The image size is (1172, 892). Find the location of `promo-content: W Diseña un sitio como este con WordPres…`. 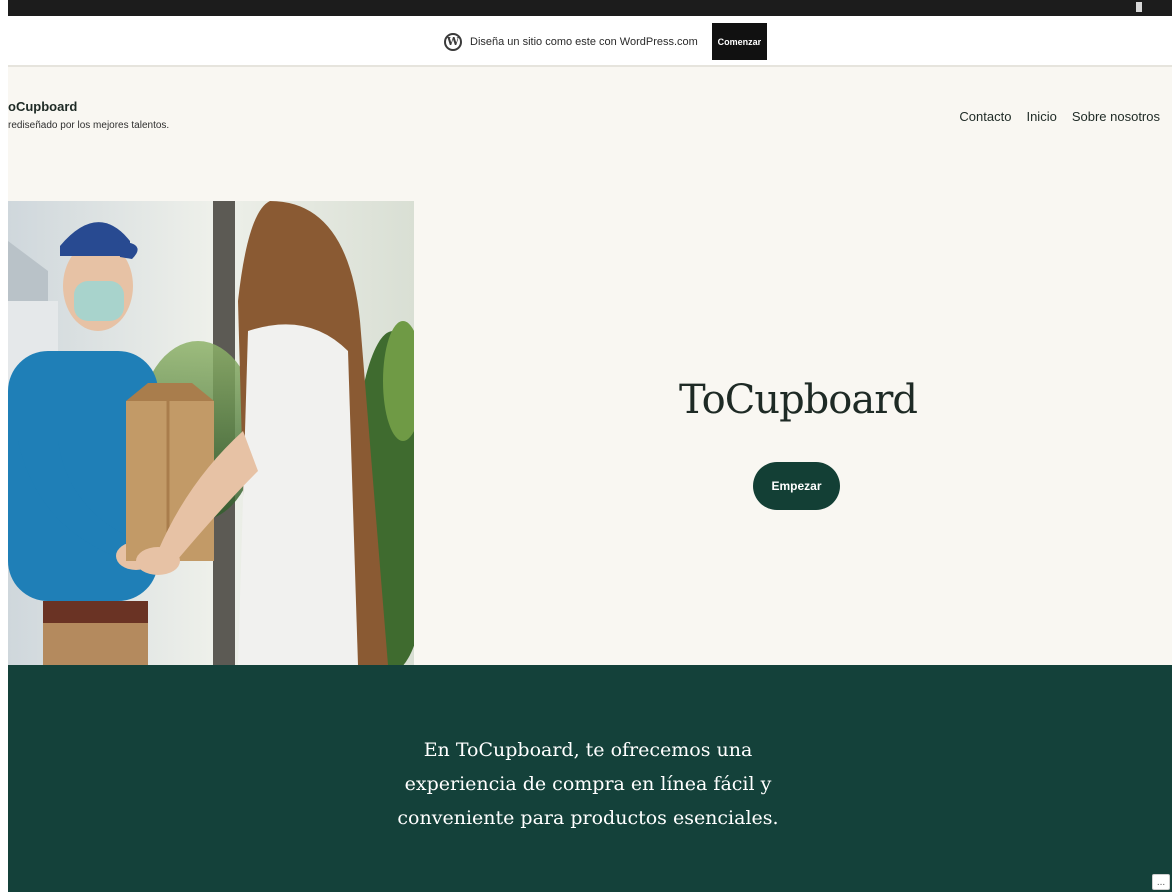

promo-content: W Diseña un sitio como este con WordPres… is located at coordinates (605, 41).